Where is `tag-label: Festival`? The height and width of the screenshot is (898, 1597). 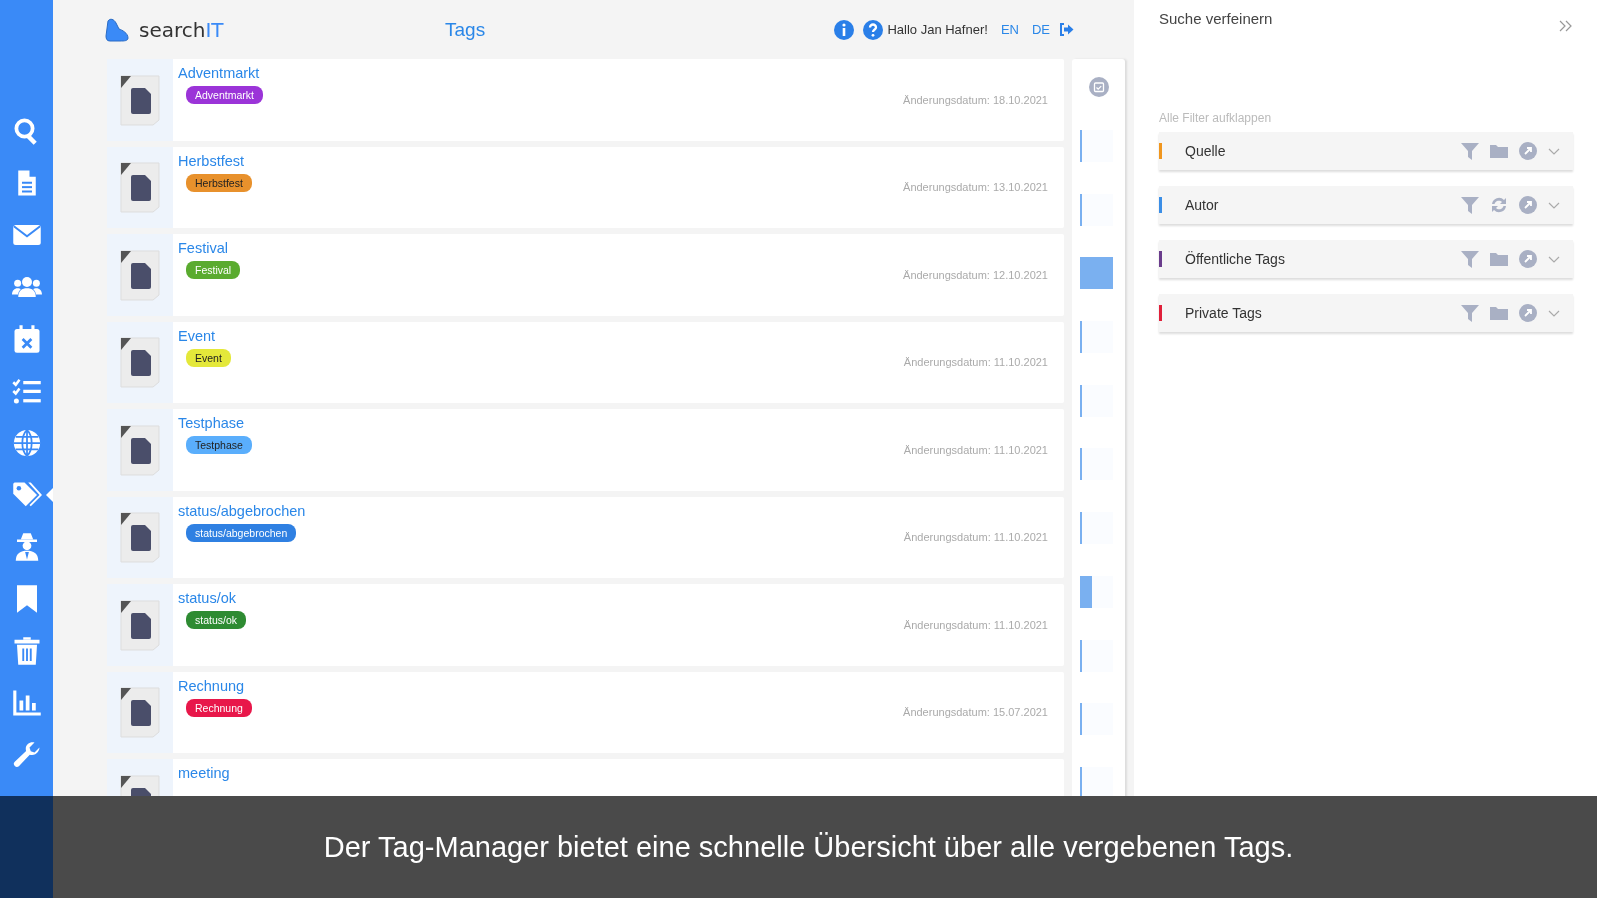 tag-label: Festival is located at coordinates (213, 270).